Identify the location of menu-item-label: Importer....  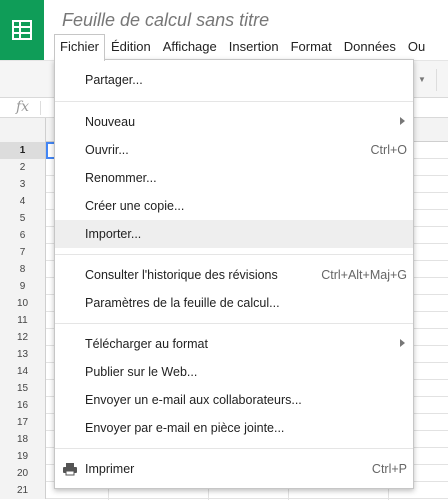
(113, 234).